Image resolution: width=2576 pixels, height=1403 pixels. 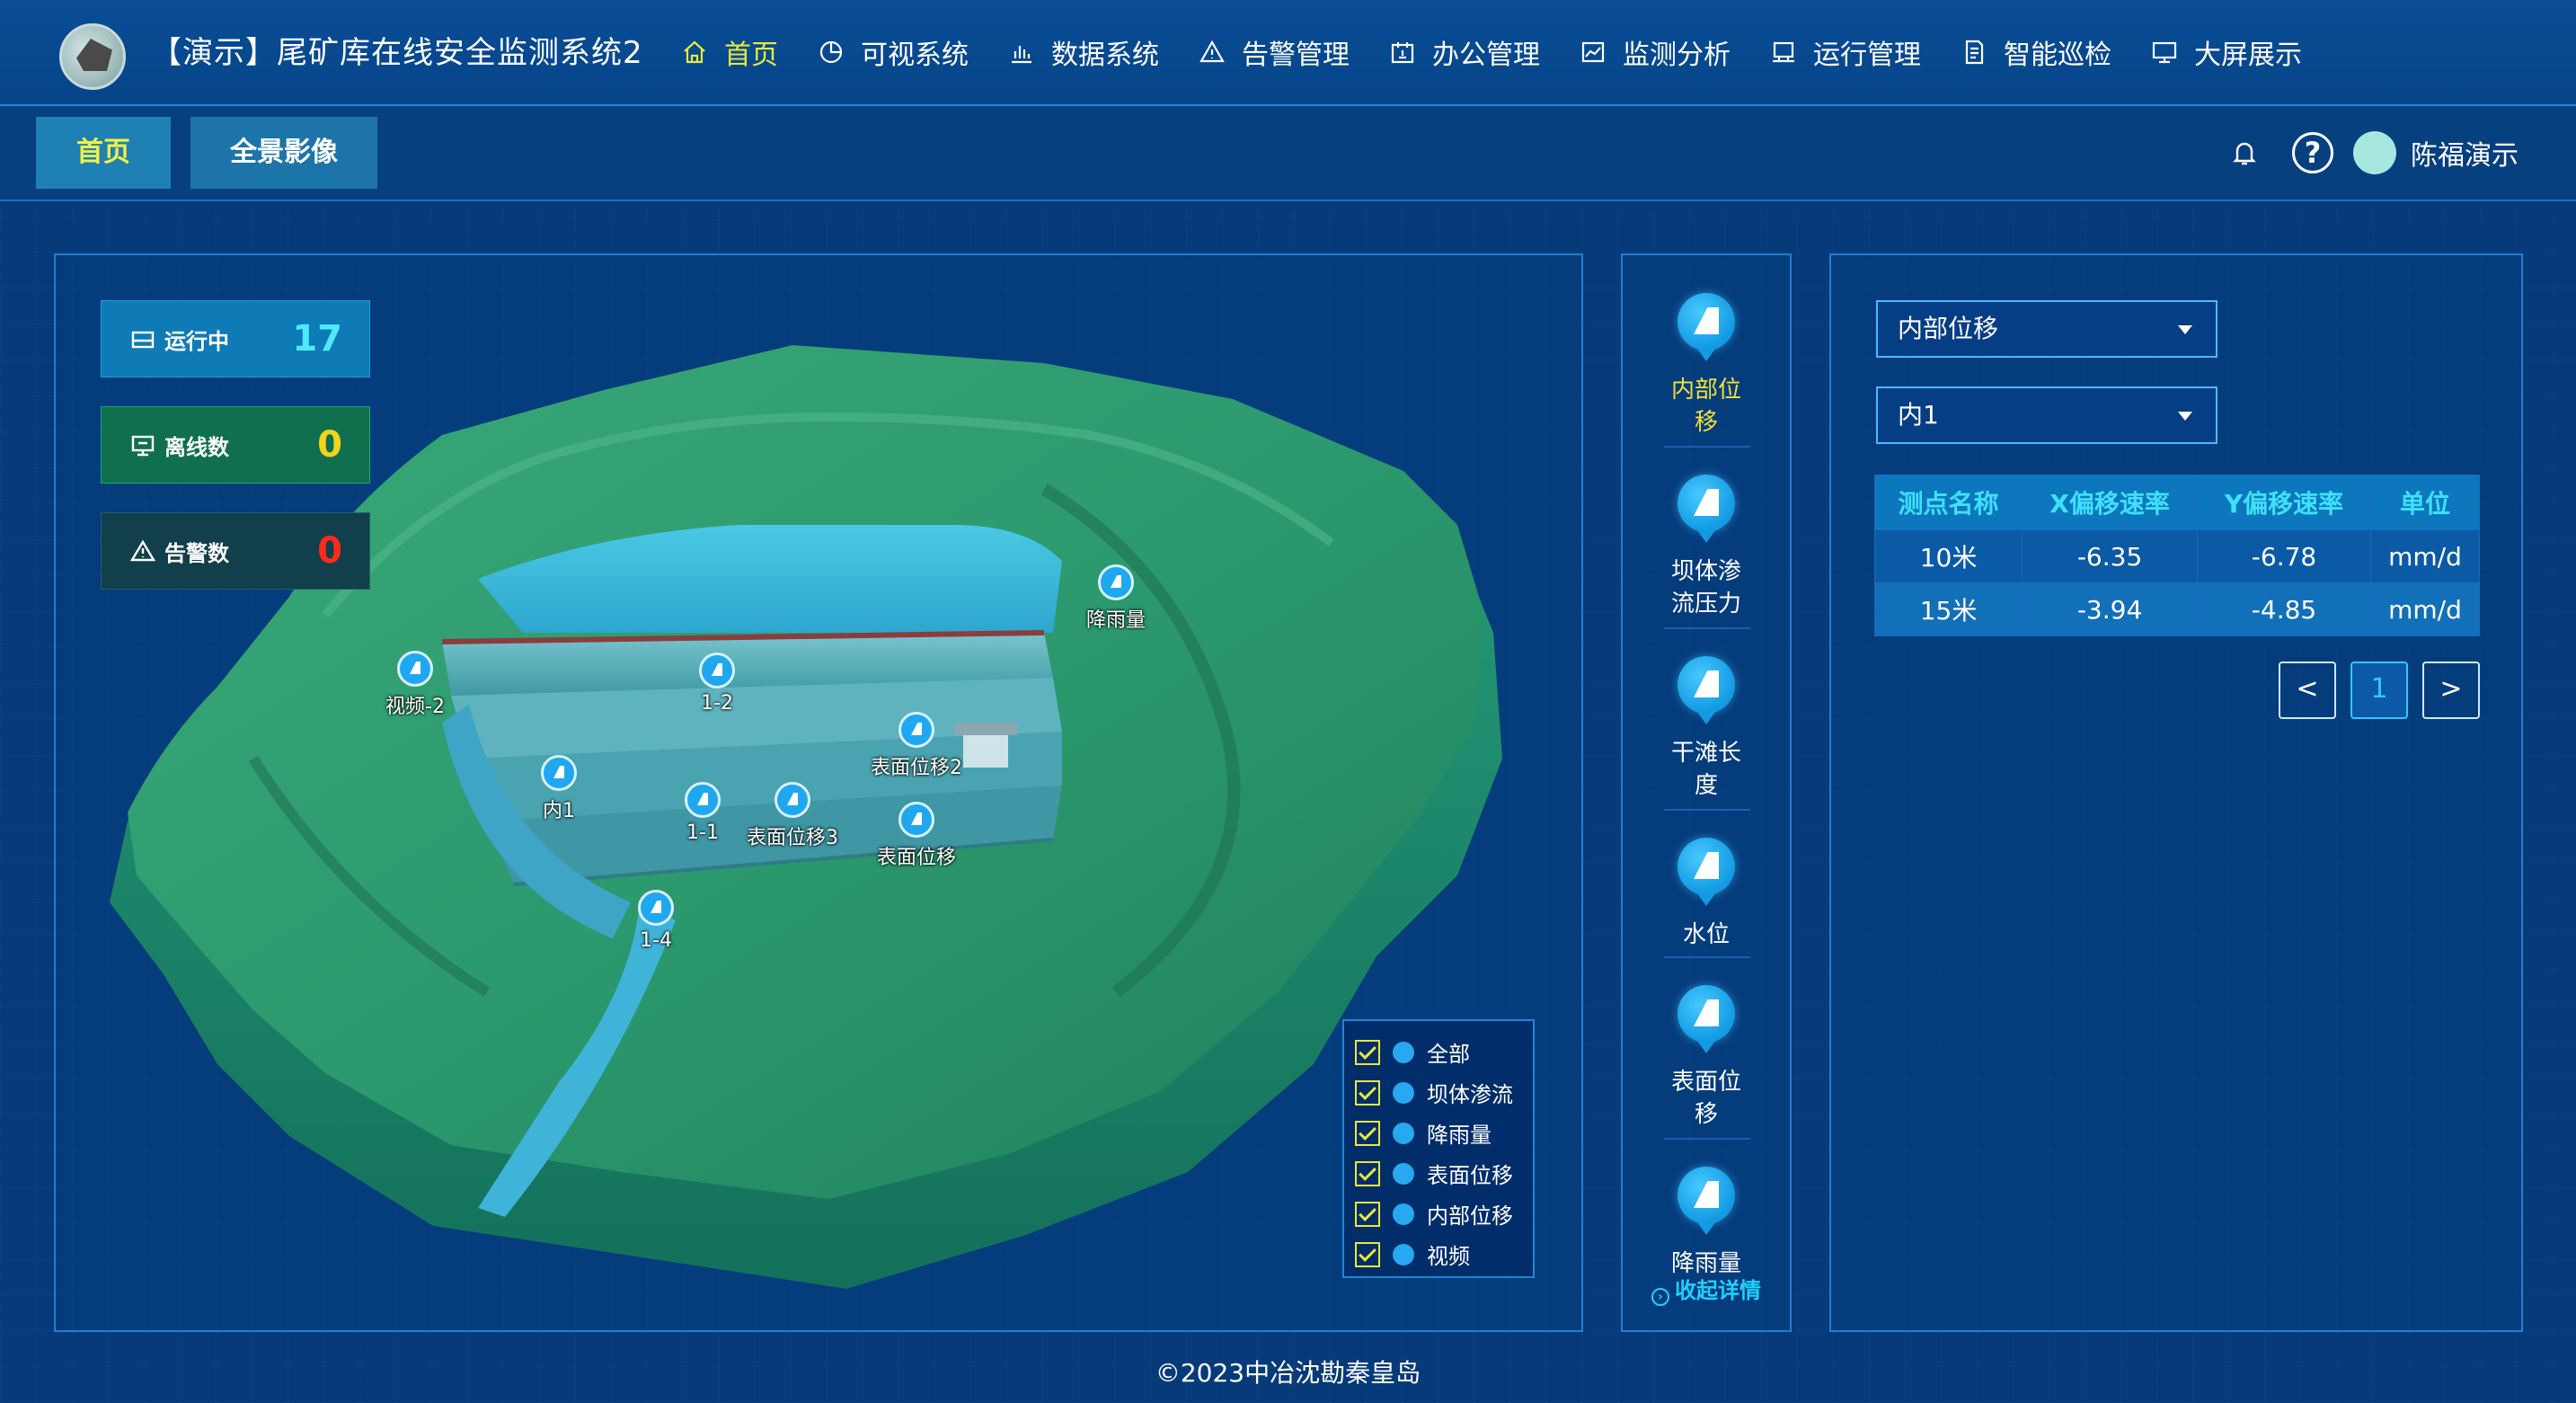 I want to click on marker-label: 降雨量, so click(x=1115, y=621).